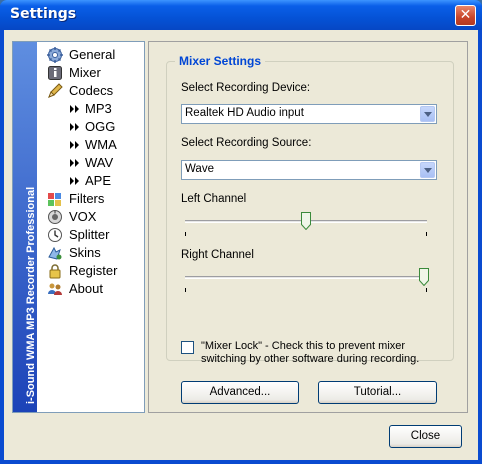 The image size is (482, 464). What do you see at coordinates (246, 88) in the screenshot?
I see `device-label: Select Recording Device:` at bounding box center [246, 88].